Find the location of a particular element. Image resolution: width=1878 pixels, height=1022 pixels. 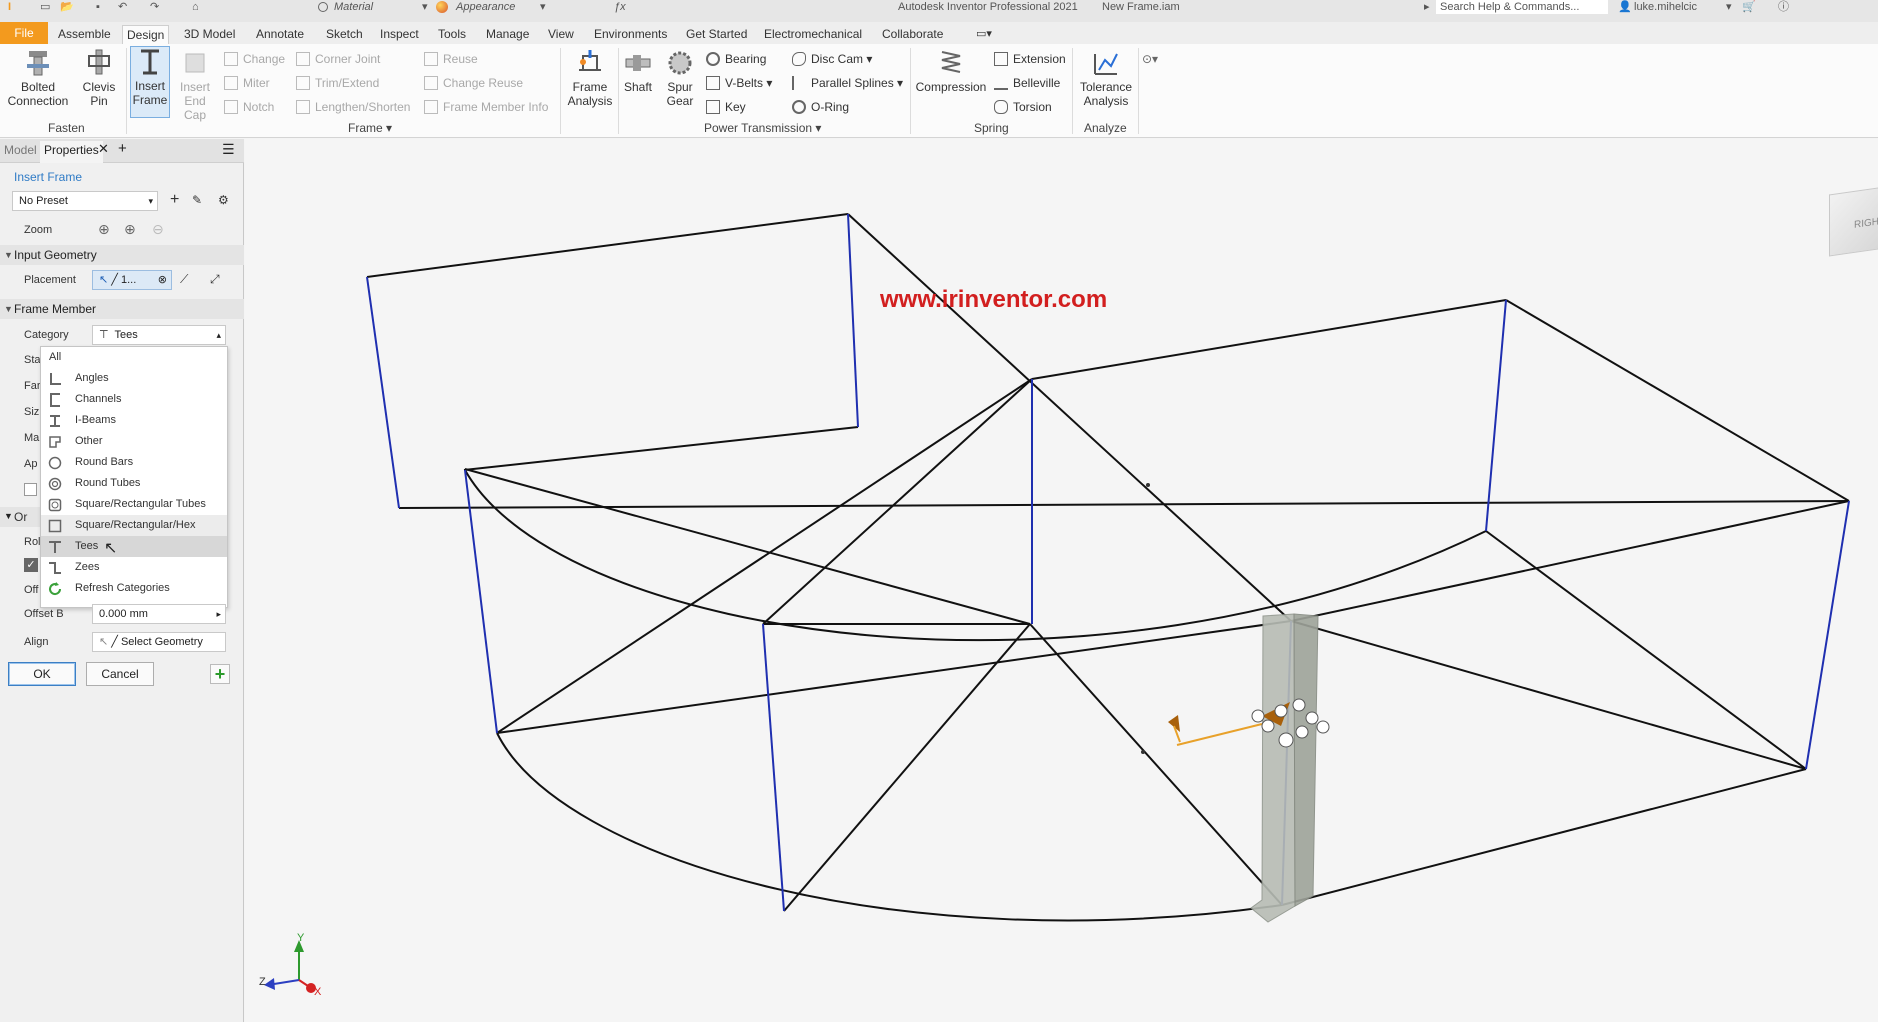

orientation-section: ▼ Or is located at coordinates (20, 517).